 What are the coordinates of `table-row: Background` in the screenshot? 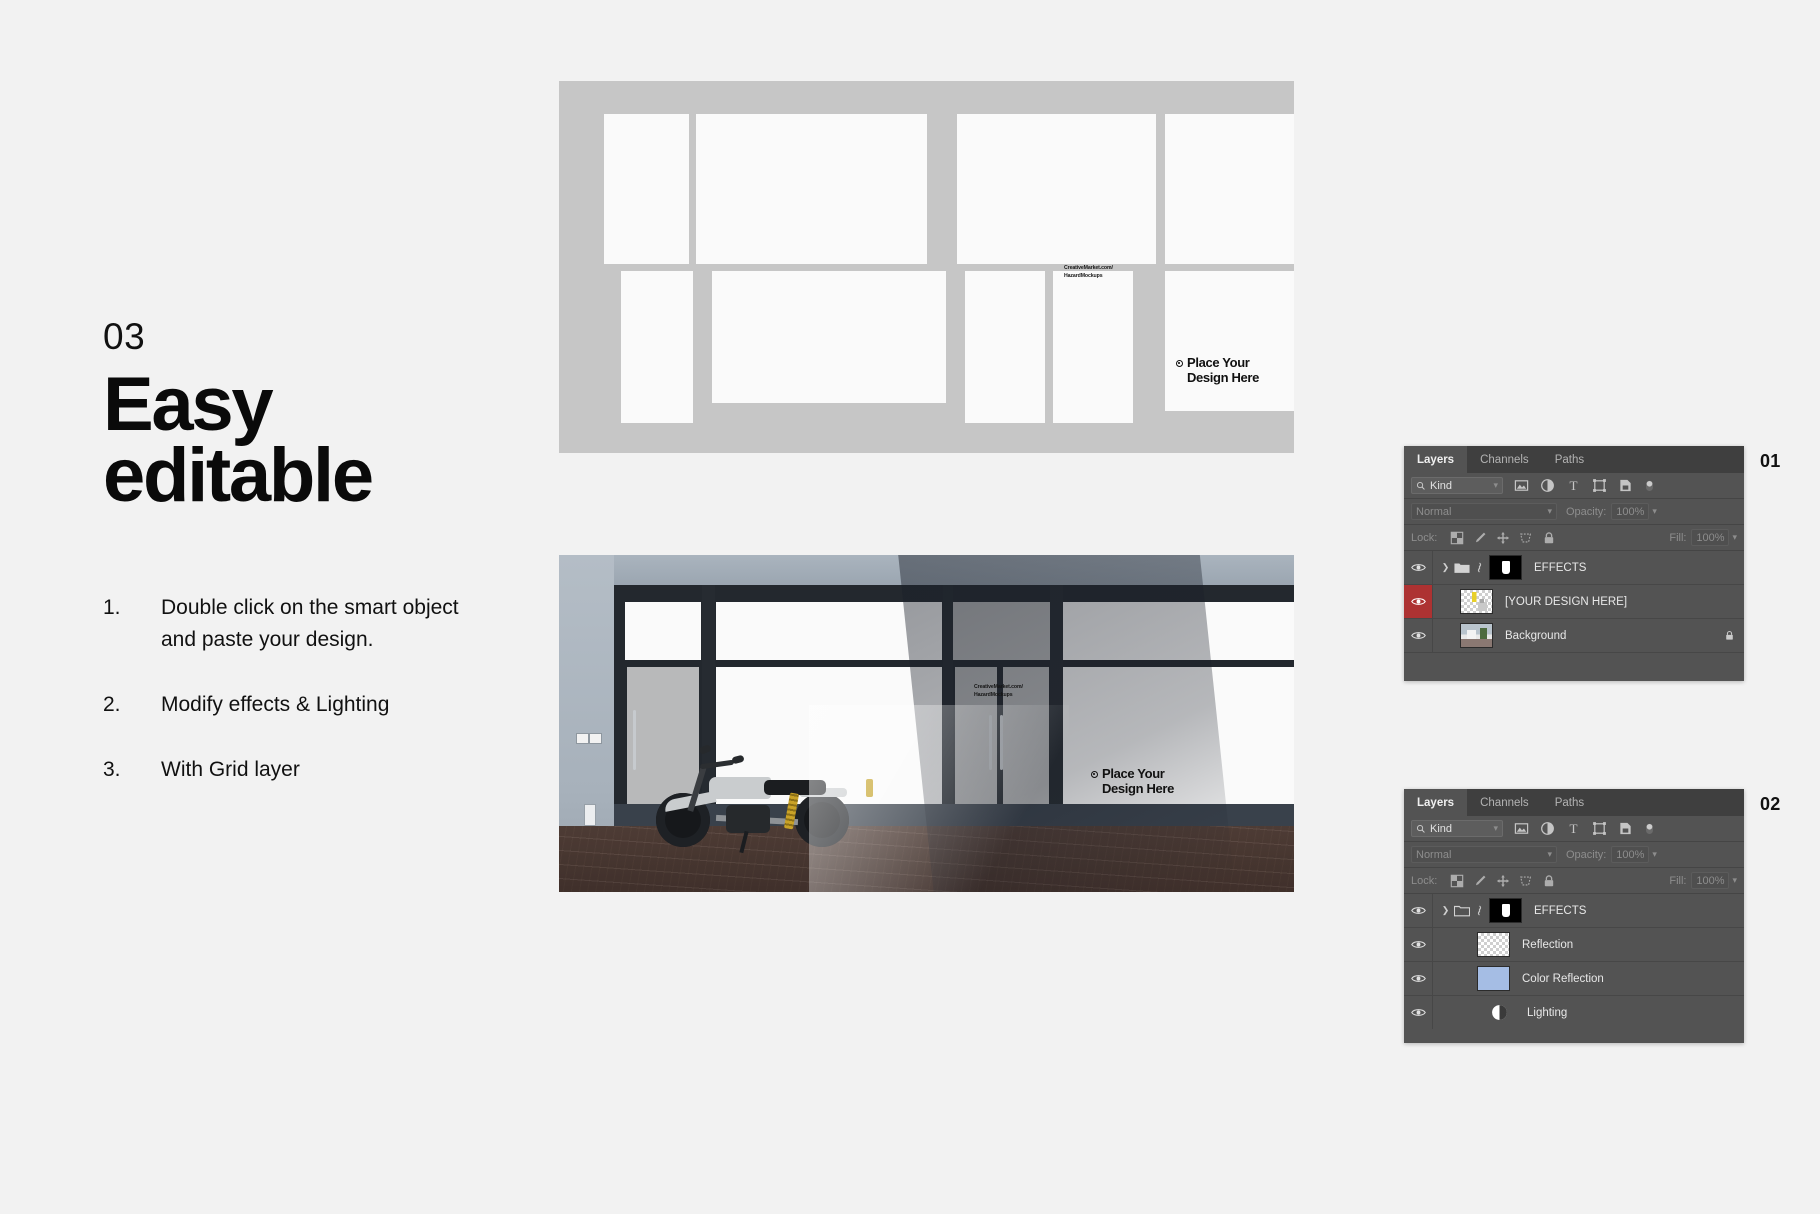 It's located at (1574, 636).